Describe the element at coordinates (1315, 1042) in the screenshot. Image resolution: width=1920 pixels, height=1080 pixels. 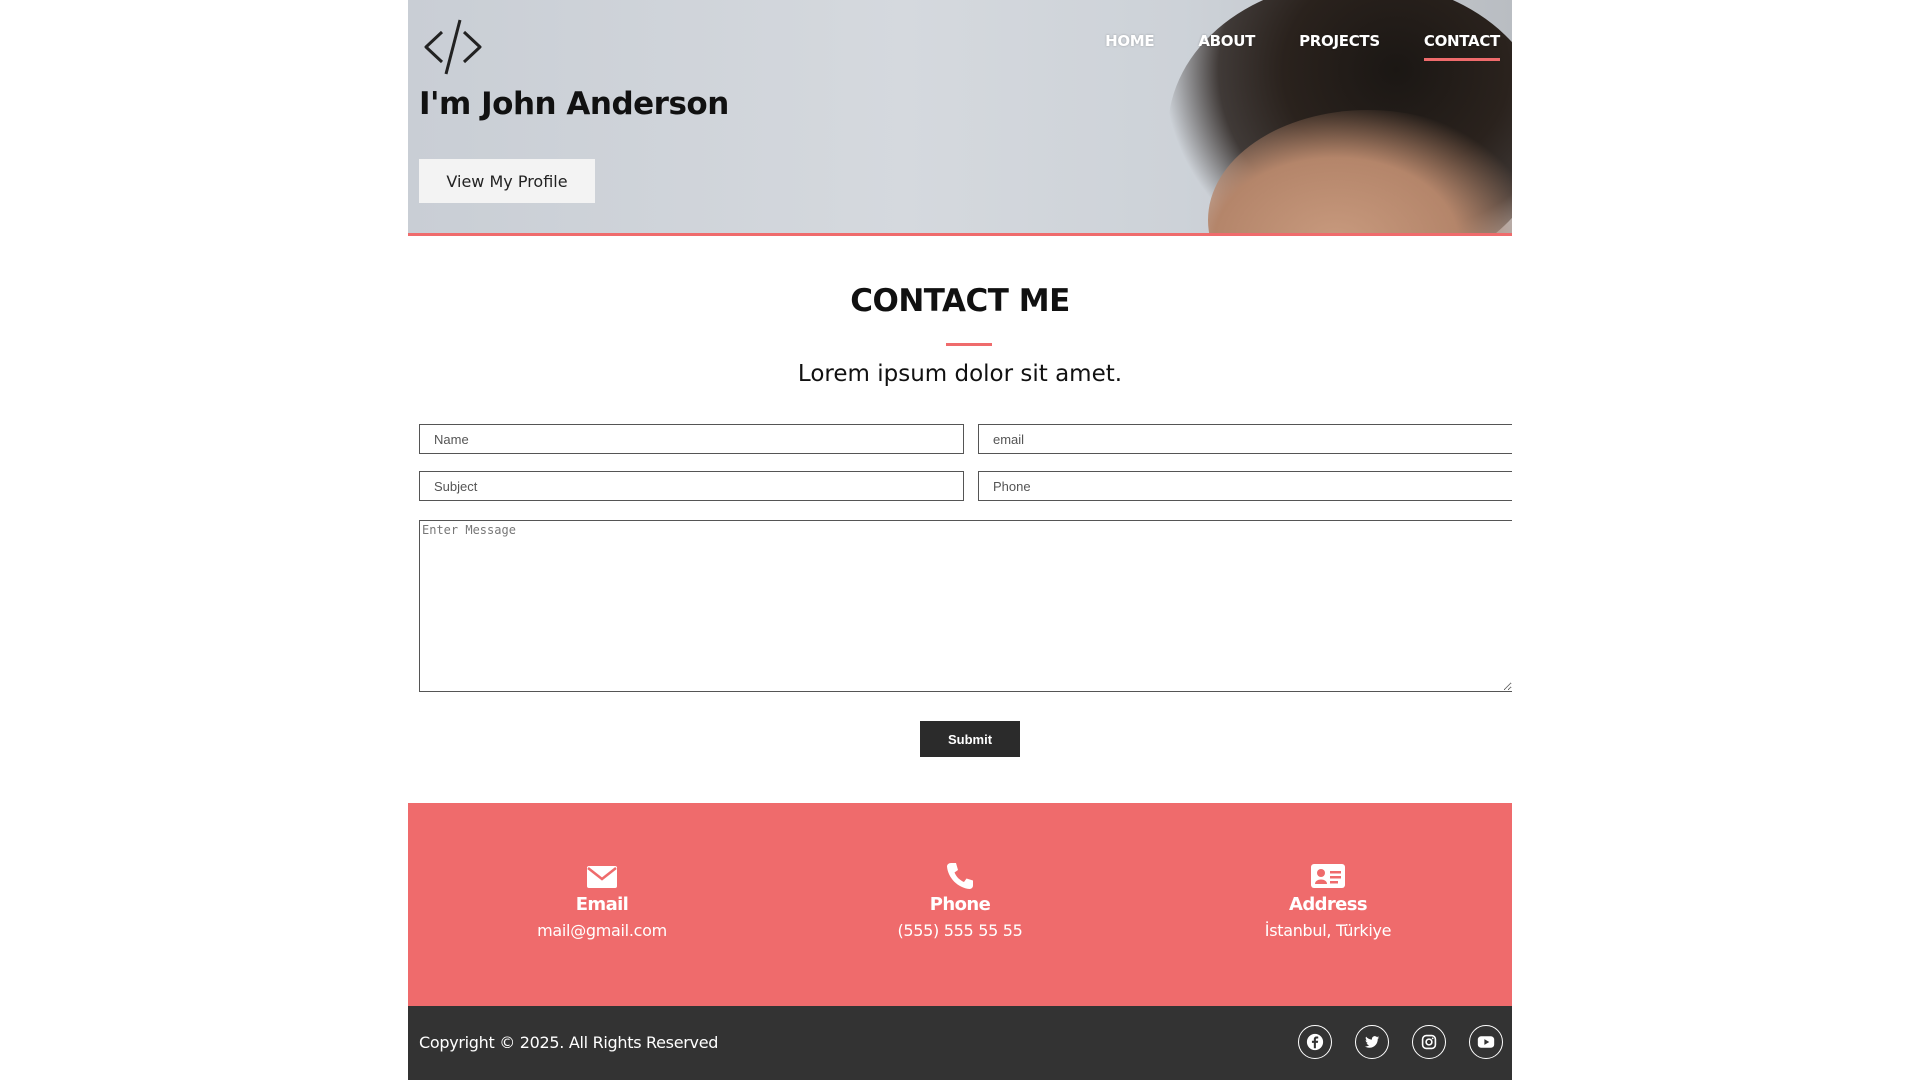
I see `facebook-icon` at that location.